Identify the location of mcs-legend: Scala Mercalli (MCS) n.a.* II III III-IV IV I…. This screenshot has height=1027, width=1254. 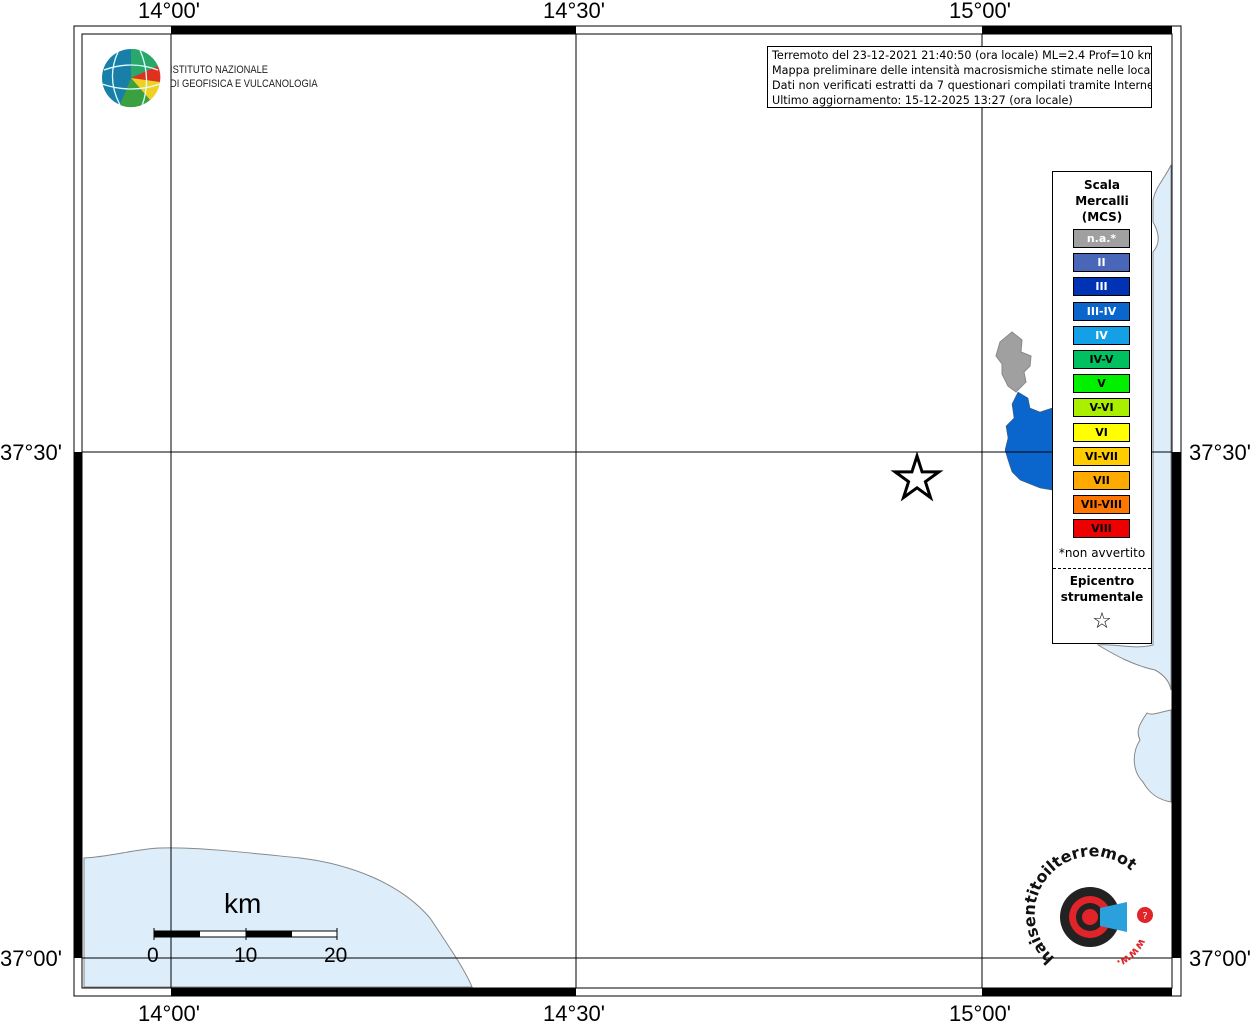
(1102, 407).